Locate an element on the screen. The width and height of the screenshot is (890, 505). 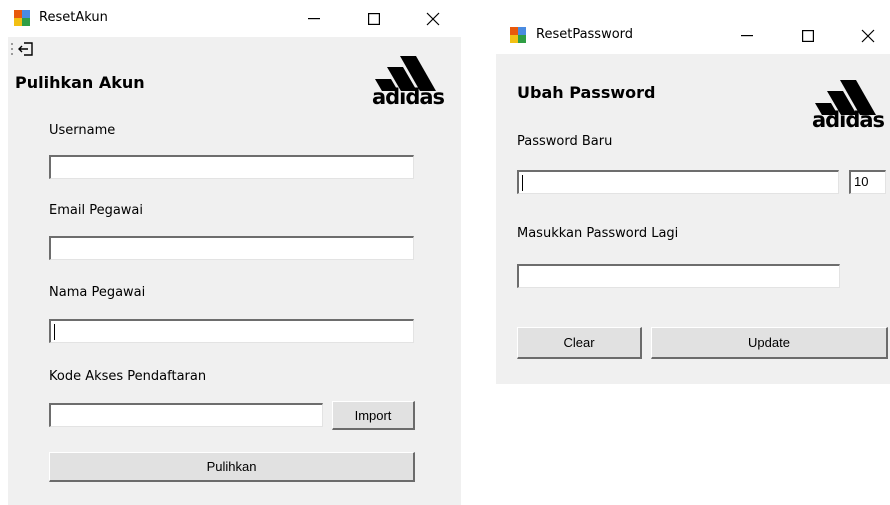
page-title: Ubah Password is located at coordinates (586, 92).